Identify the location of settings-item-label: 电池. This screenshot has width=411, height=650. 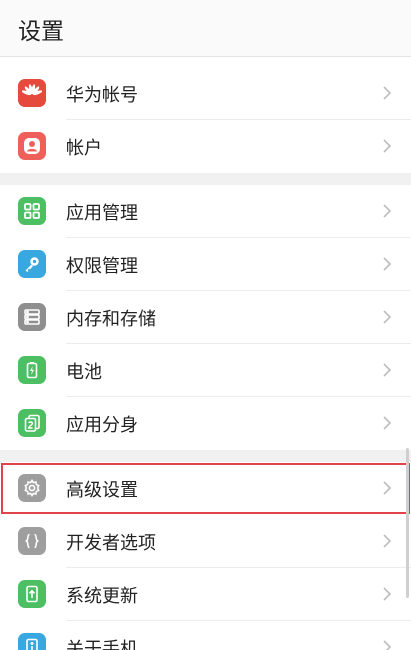
(84, 372).